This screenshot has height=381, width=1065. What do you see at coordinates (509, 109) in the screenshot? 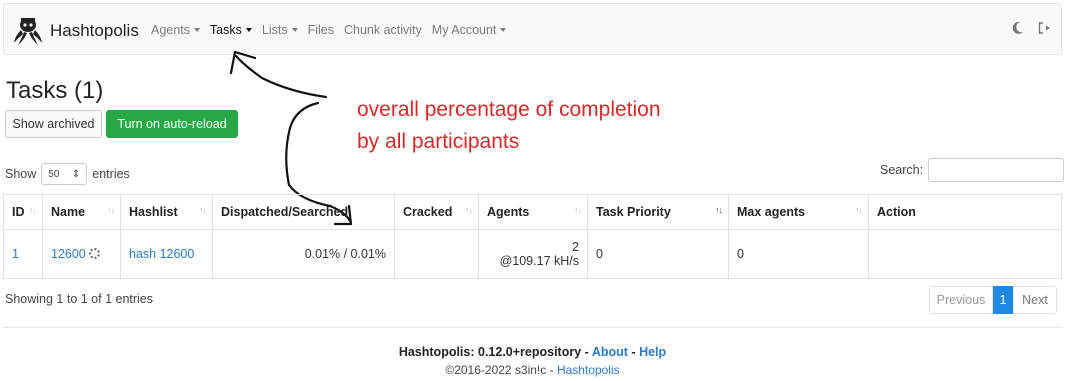
I see `annotation-line-1: overall percentage of completion` at bounding box center [509, 109].